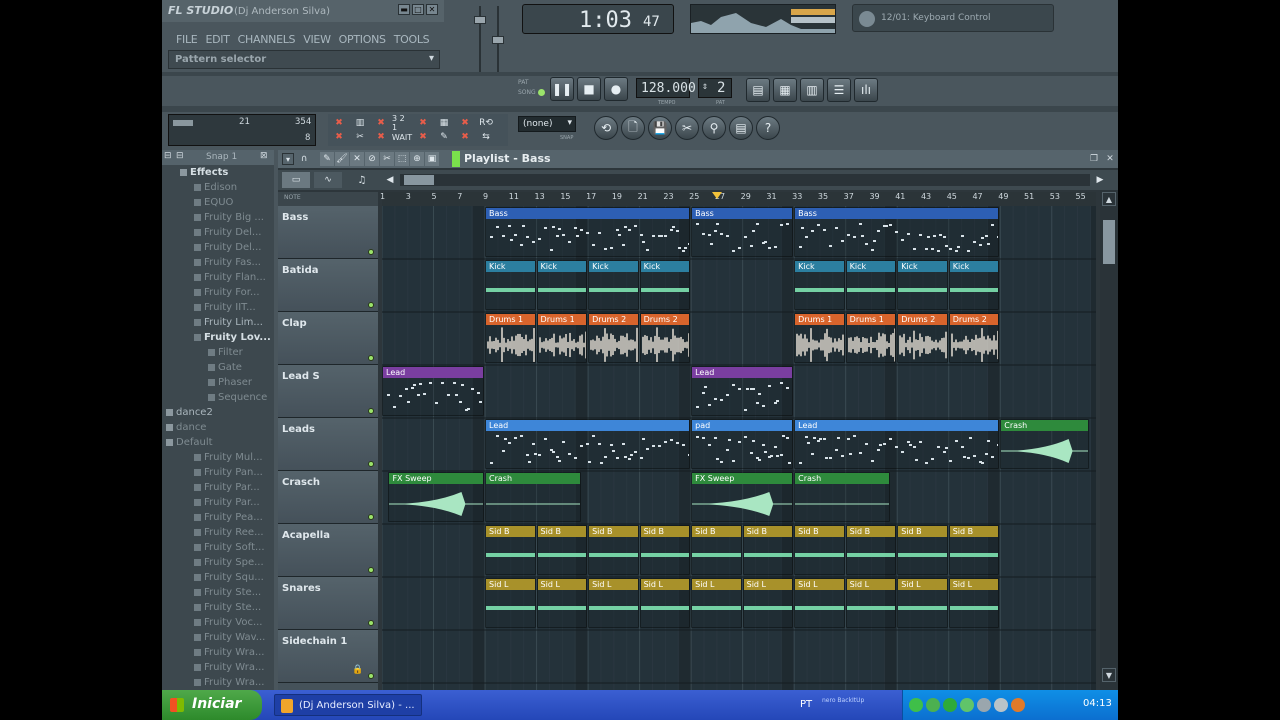 This screenshot has width=1280, height=720. Describe the element at coordinates (328, 285) in the screenshot. I see `track-header: Batida` at that location.